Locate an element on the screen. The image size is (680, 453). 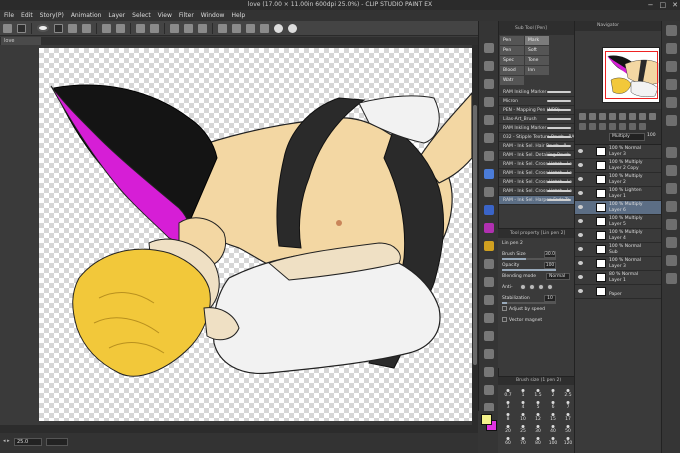
brush-size-preset: 70 is located at coordinates (523, 441).